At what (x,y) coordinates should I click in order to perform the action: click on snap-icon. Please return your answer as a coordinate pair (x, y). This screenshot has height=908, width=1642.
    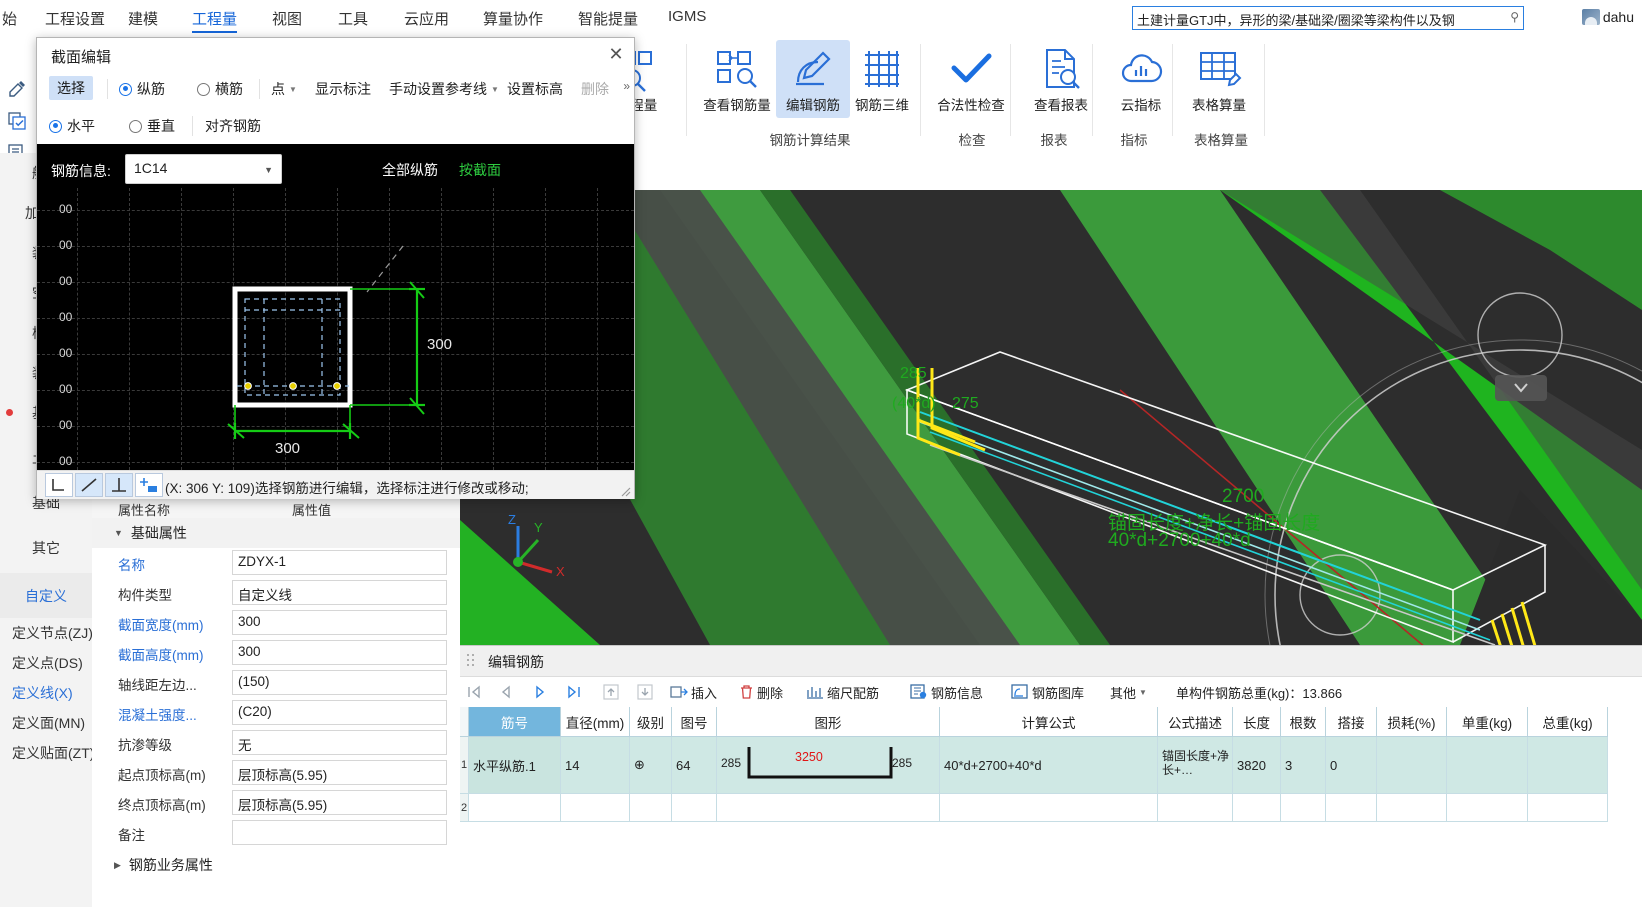
    Looking at the image, I should click on (149, 485).